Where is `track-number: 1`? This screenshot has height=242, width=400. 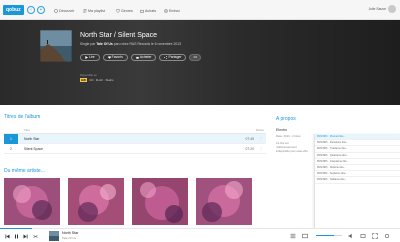 track-number: 1 is located at coordinates (11, 138).